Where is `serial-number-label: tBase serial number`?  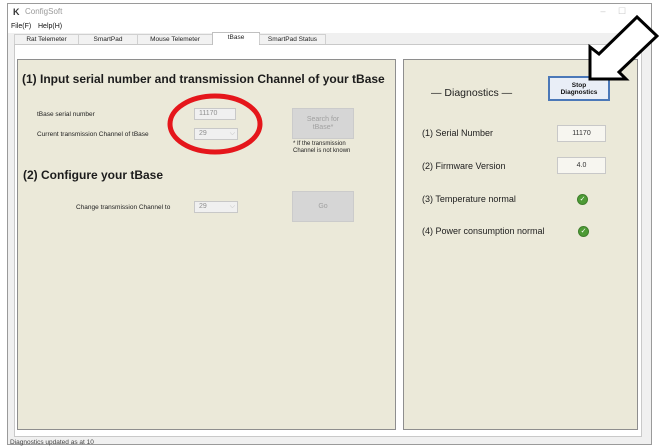
serial-number-label: tBase serial number is located at coordinates (66, 114).